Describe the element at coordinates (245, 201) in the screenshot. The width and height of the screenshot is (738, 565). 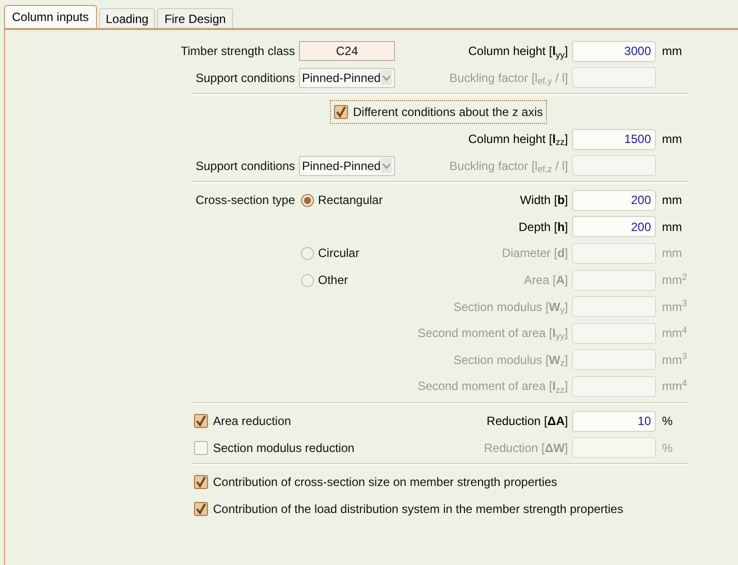
I see `field-label: Cross-section type` at that location.